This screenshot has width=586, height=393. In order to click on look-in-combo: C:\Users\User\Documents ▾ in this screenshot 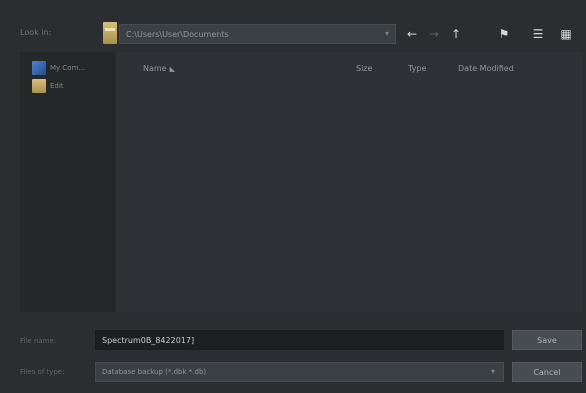, I will do `click(257, 34)`.